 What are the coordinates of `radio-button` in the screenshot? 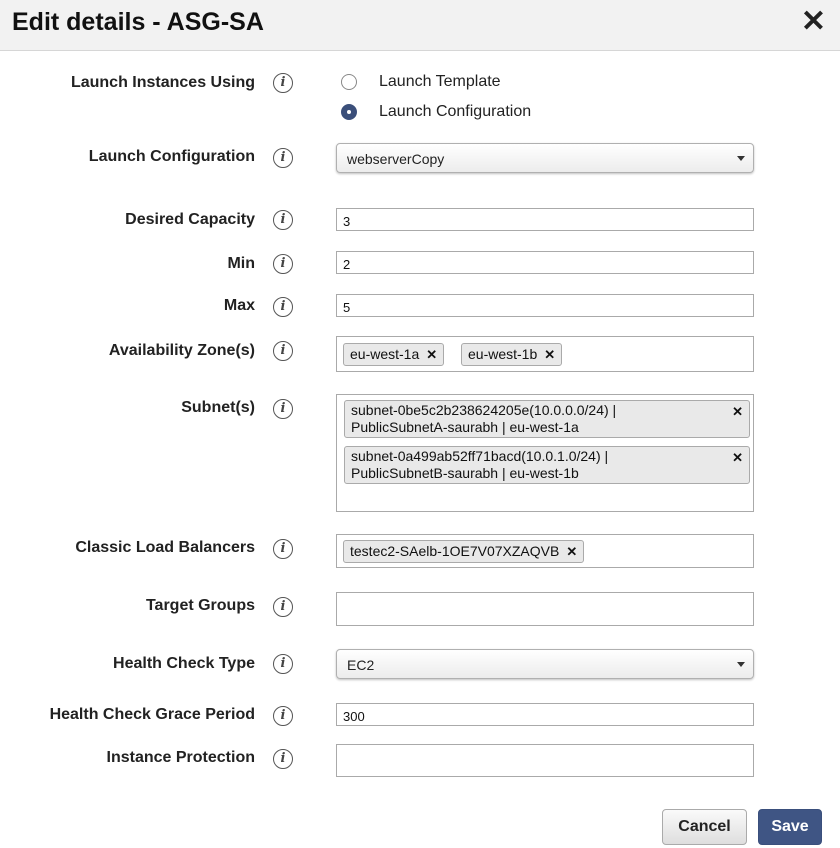 It's located at (349, 82).